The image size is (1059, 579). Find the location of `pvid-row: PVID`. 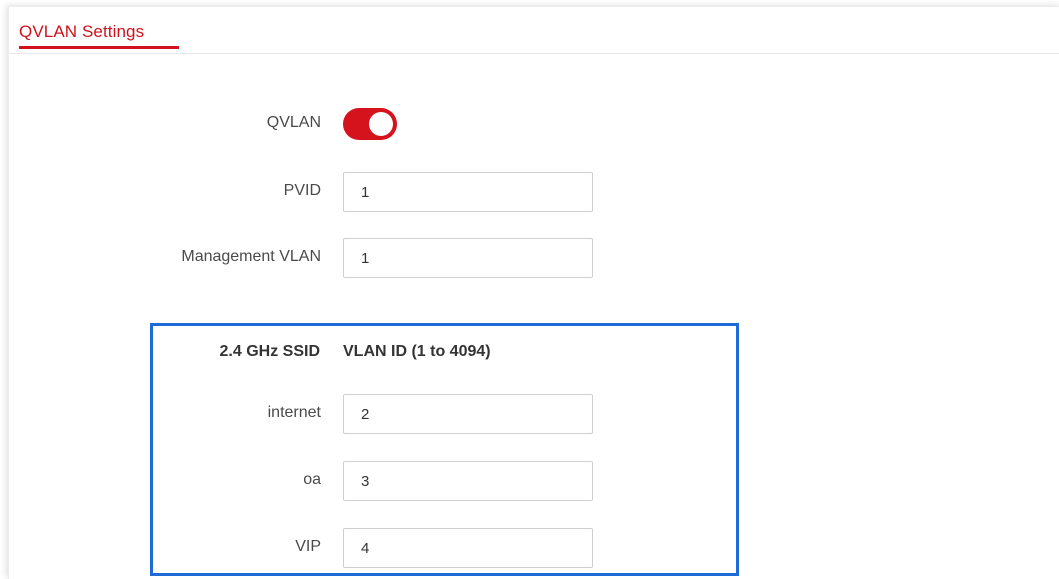

pvid-row: PVID is located at coordinates (359, 192).